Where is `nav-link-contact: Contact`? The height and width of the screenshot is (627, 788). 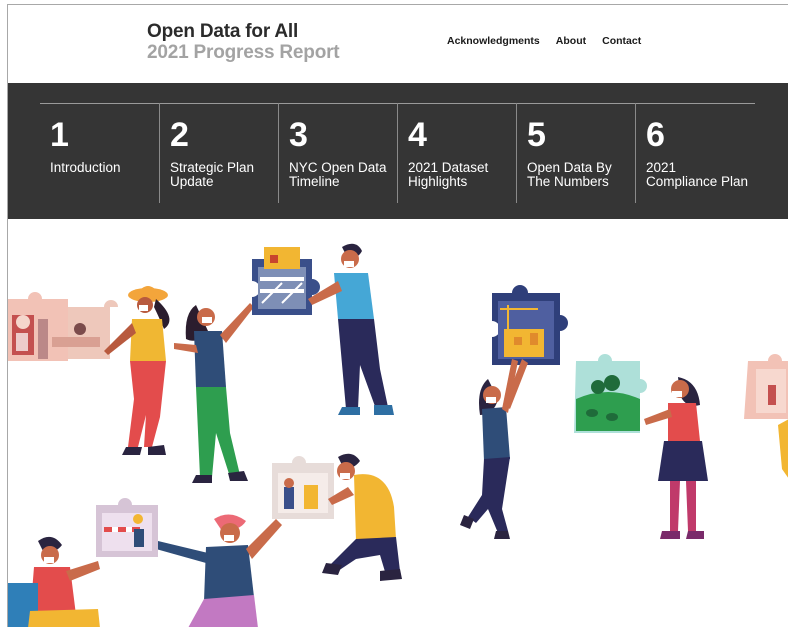
nav-link-contact: Contact is located at coordinates (621, 41).